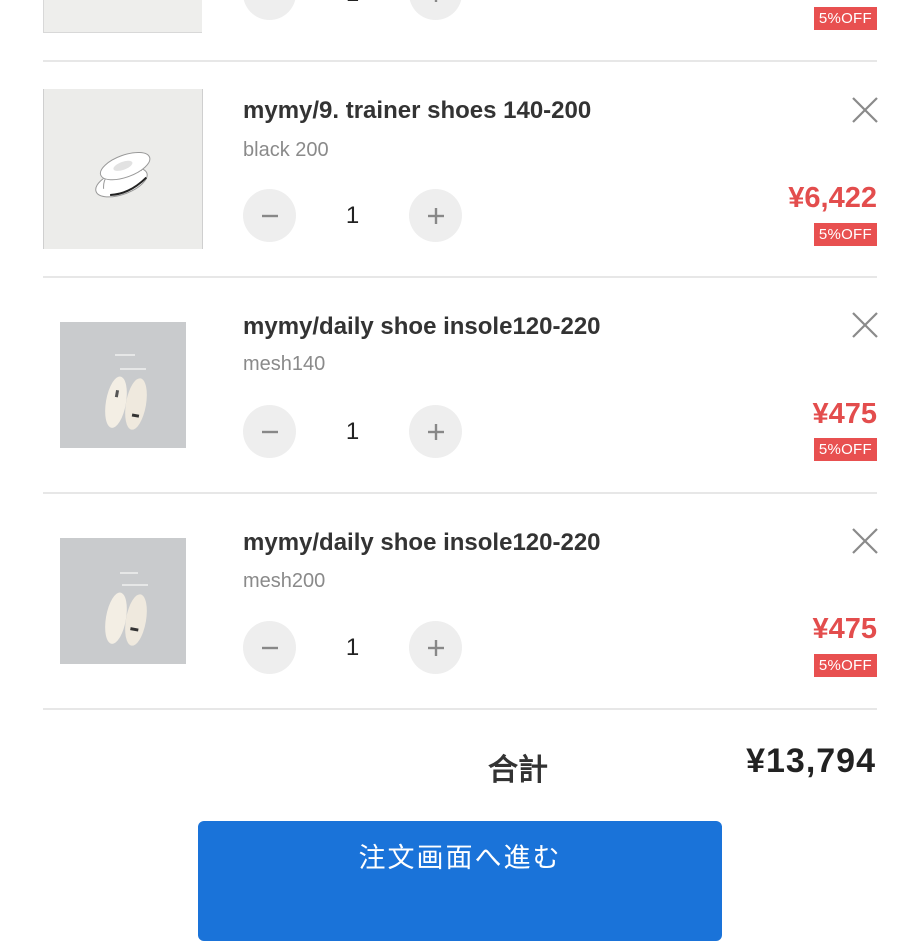  What do you see at coordinates (832, 198) in the screenshot?
I see `item-price: ¥6,422` at bounding box center [832, 198].